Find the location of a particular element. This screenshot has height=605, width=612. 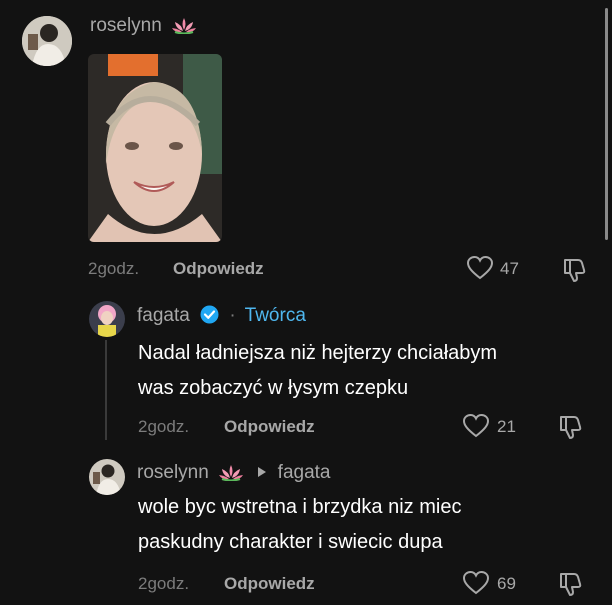

thread-line is located at coordinates (106, 390).